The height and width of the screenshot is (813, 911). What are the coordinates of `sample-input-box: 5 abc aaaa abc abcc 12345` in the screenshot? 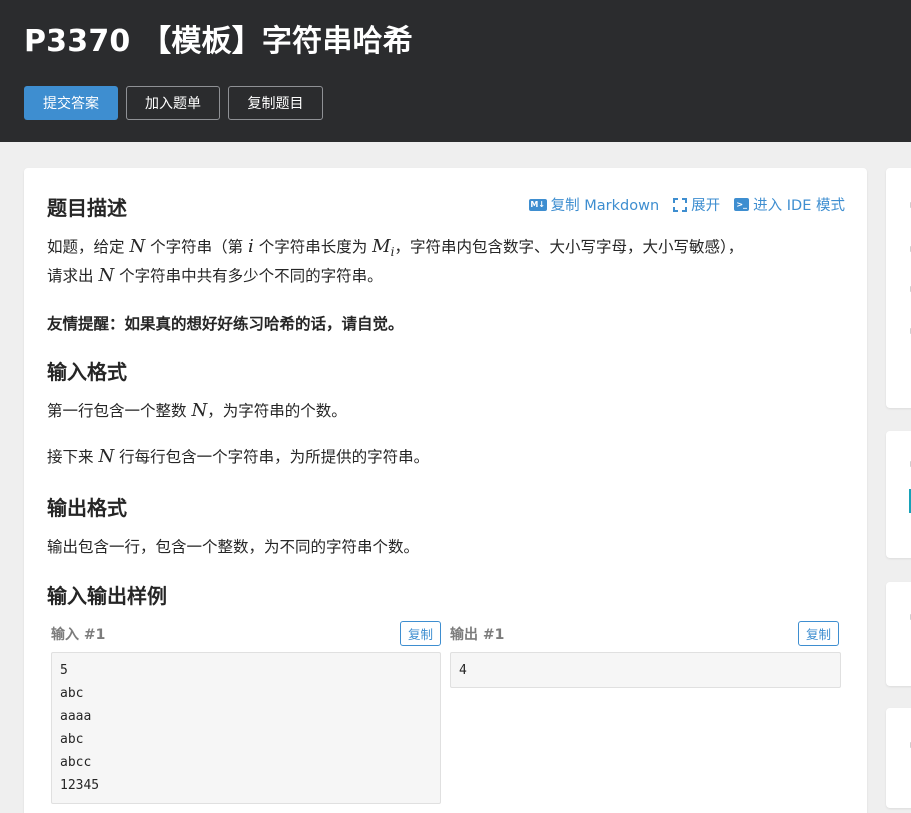 It's located at (246, 728).